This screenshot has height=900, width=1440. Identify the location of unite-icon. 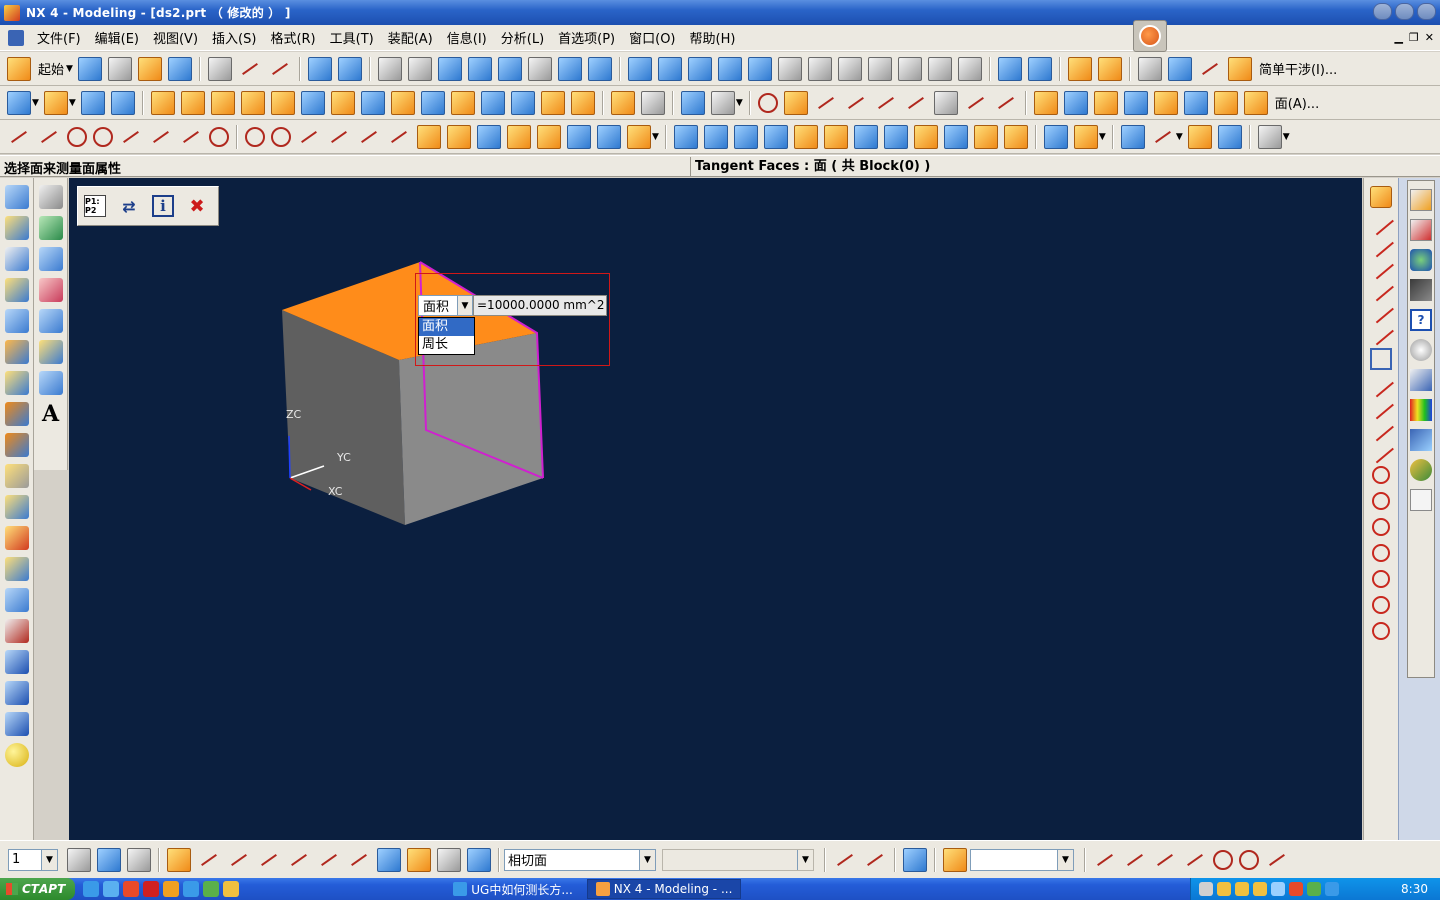
(552, 102).